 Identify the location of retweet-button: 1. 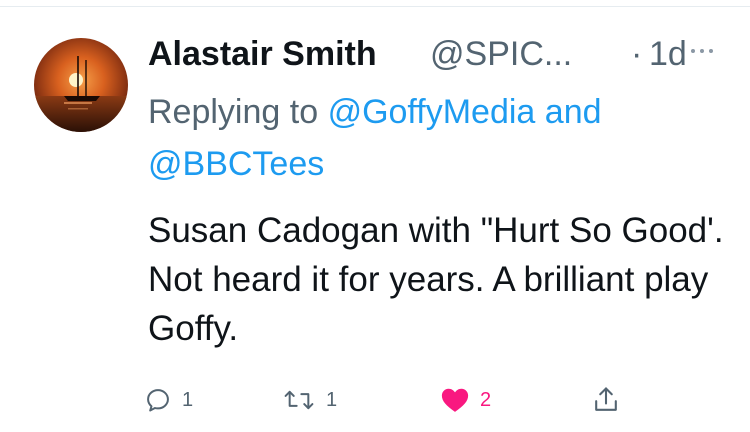
(309, 400).